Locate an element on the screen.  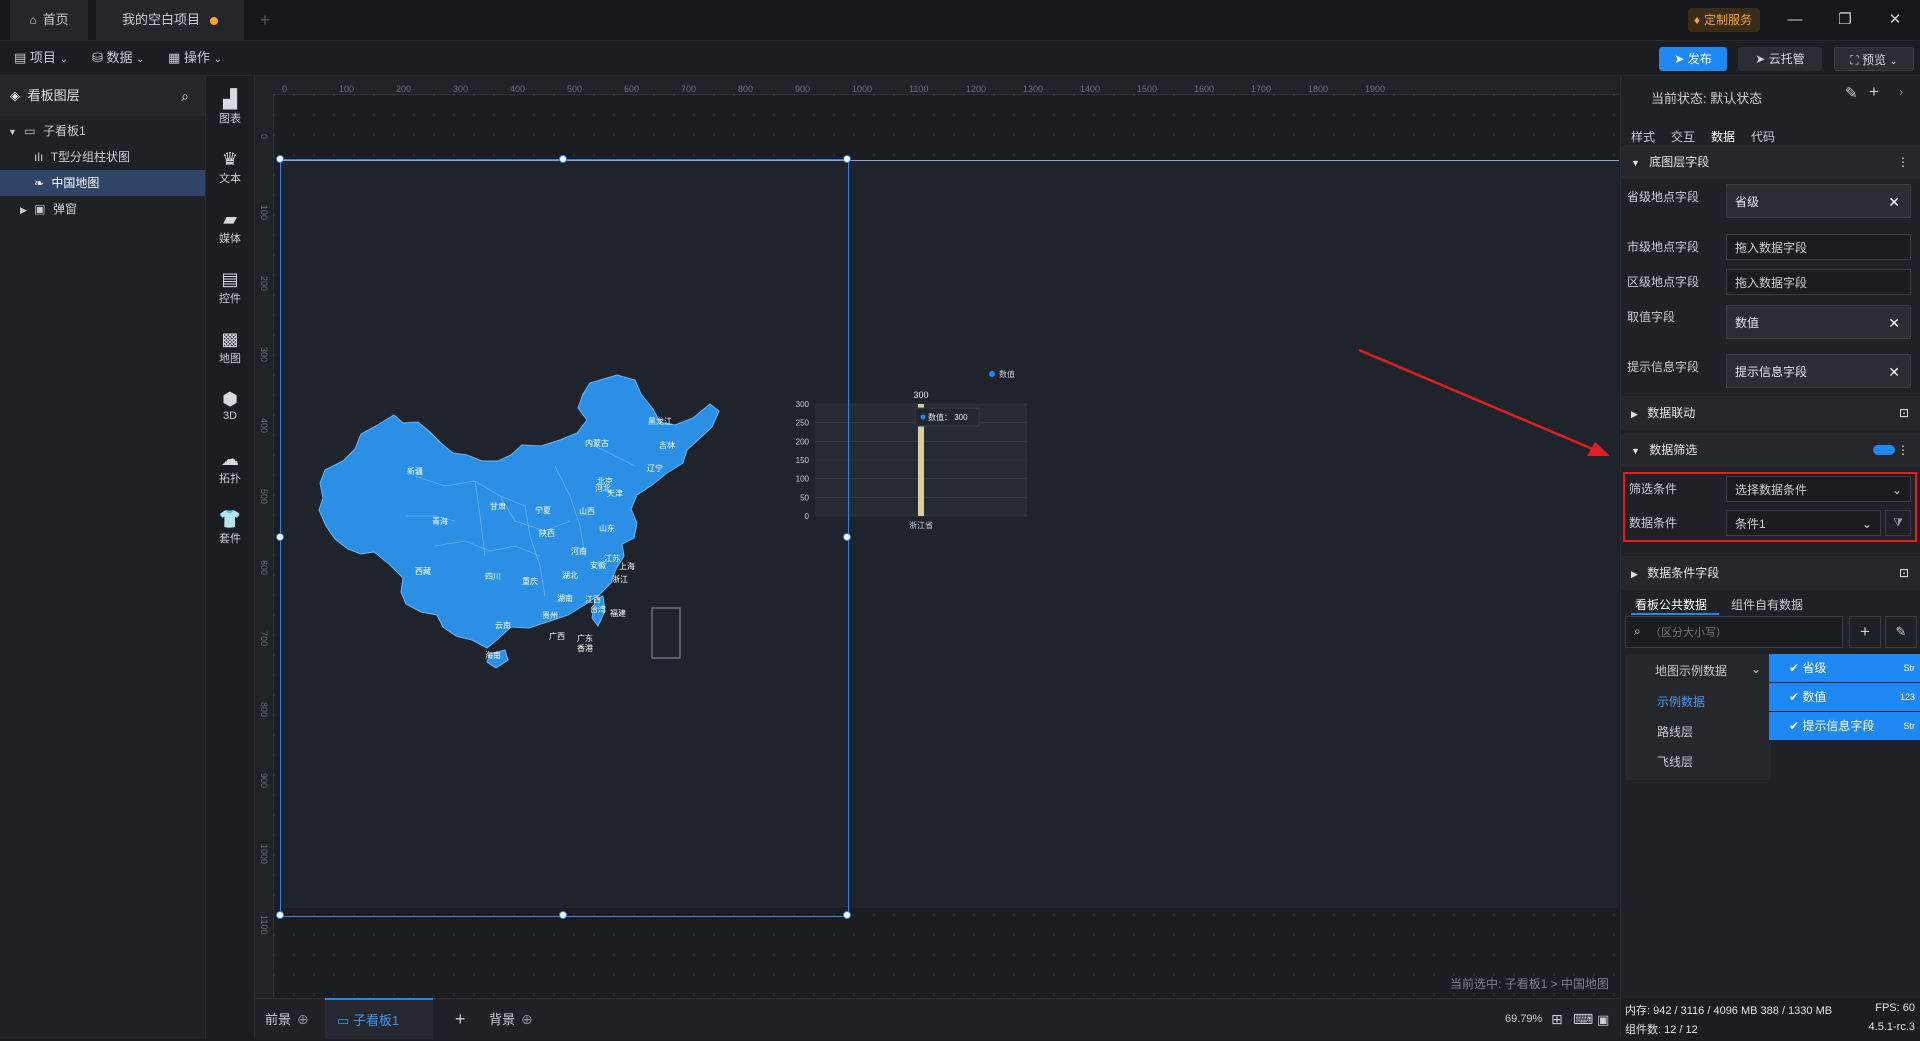
column-province: ✔ 省级 Str is located at coordinates (1844, 668).